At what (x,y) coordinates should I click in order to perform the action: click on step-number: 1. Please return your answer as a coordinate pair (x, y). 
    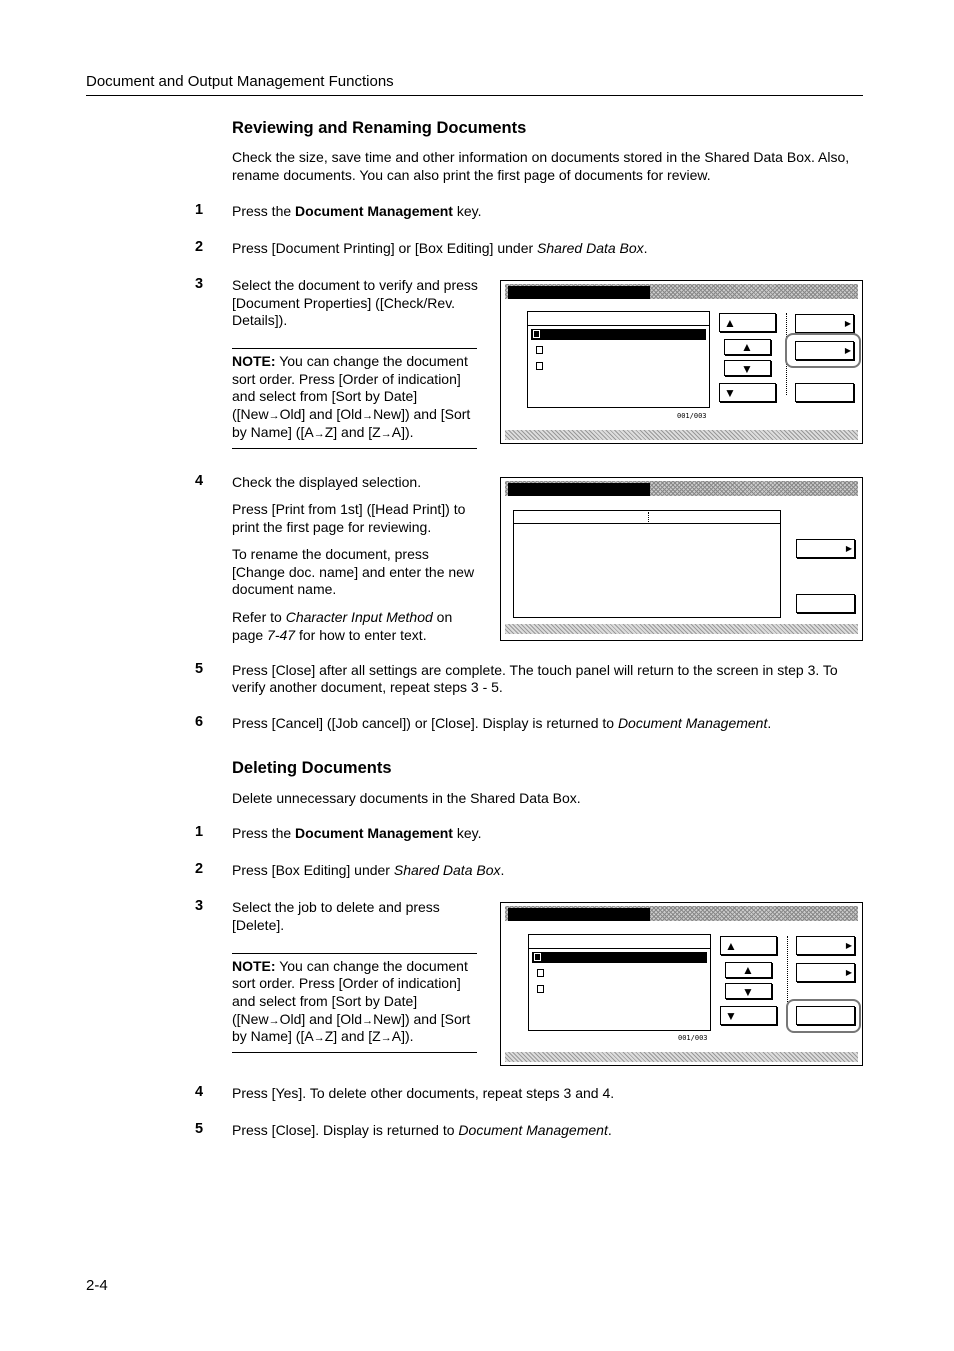
    Looking at the image, I should click on (199, 832).